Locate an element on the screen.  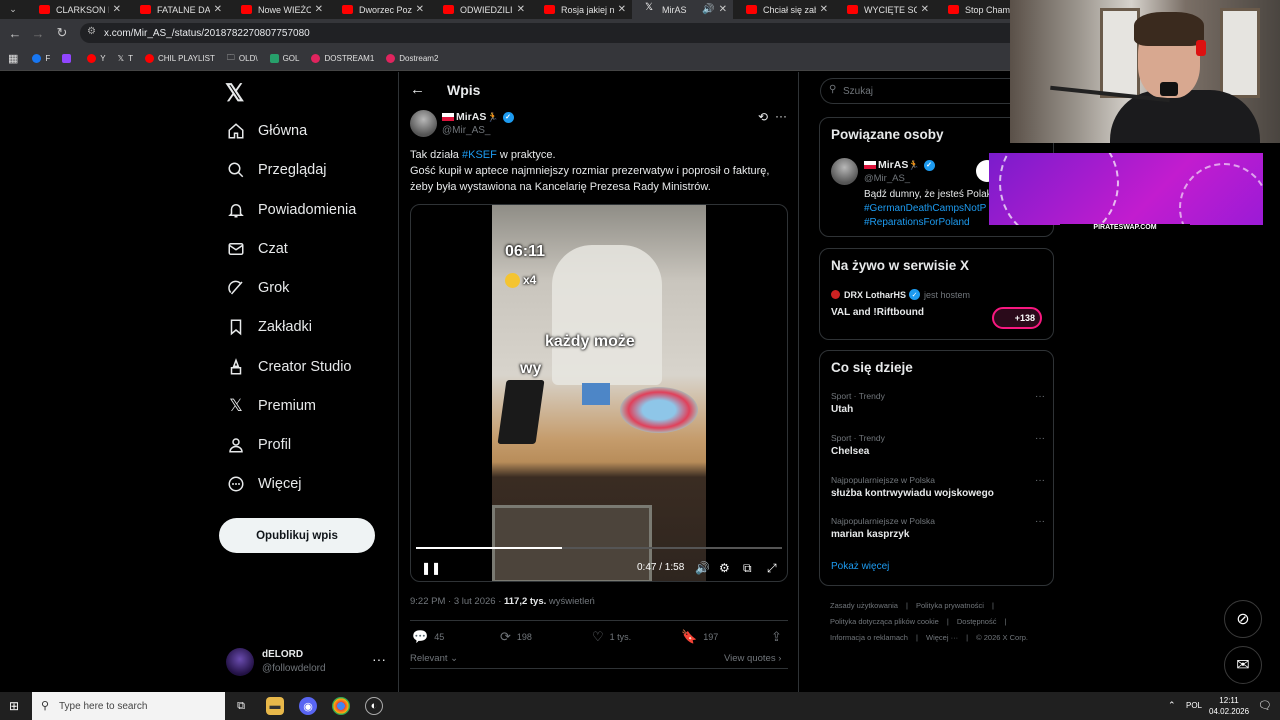
footer-link: Polityka prywatności is located at coordinates (950, 605).